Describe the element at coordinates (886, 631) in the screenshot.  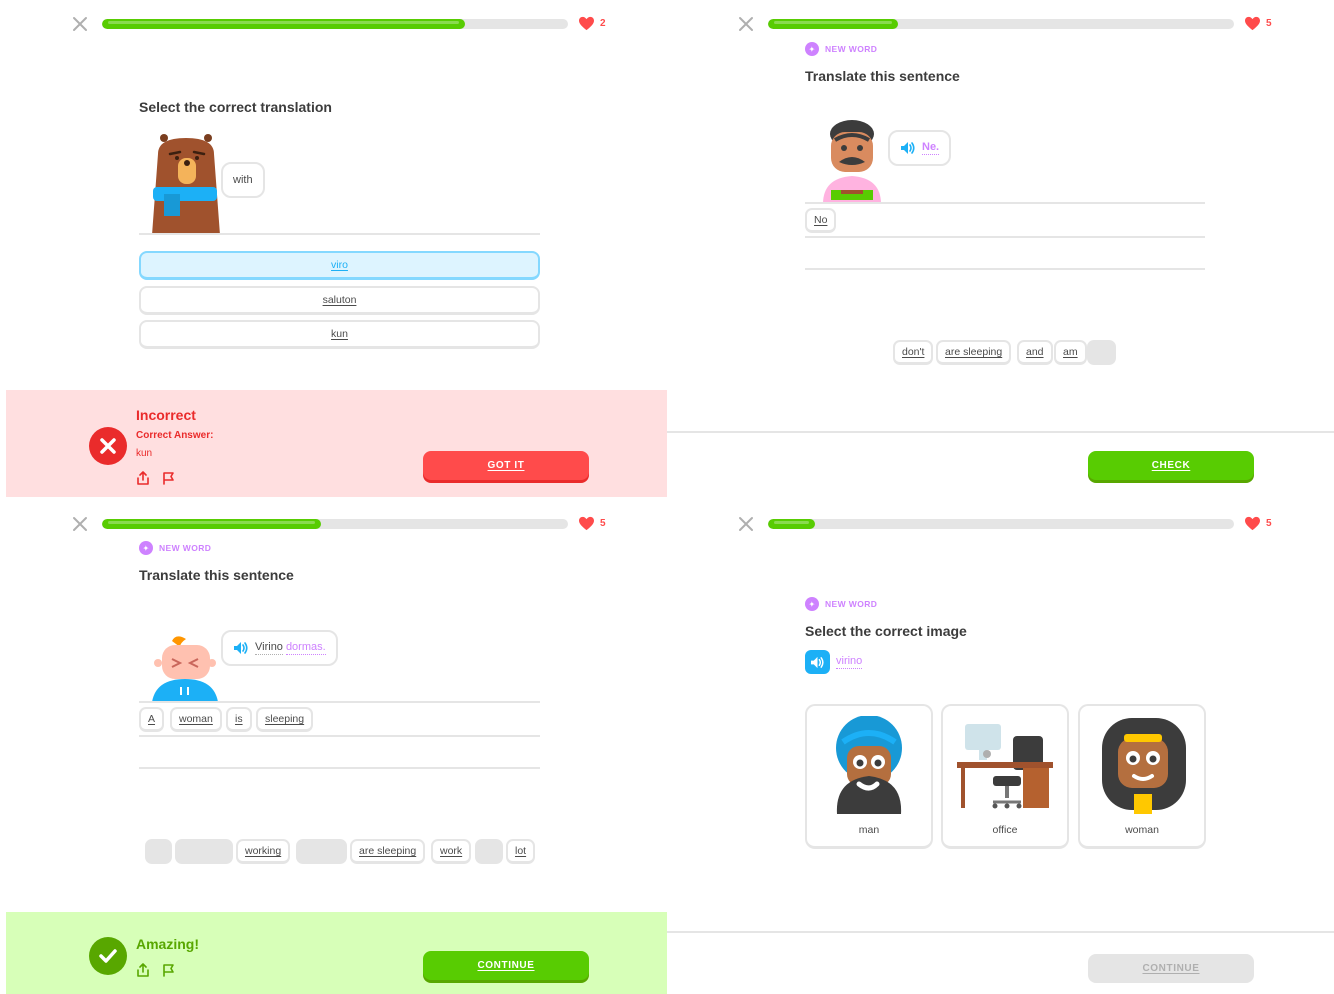
I see `challenge-title: Select the correct image` at that location.